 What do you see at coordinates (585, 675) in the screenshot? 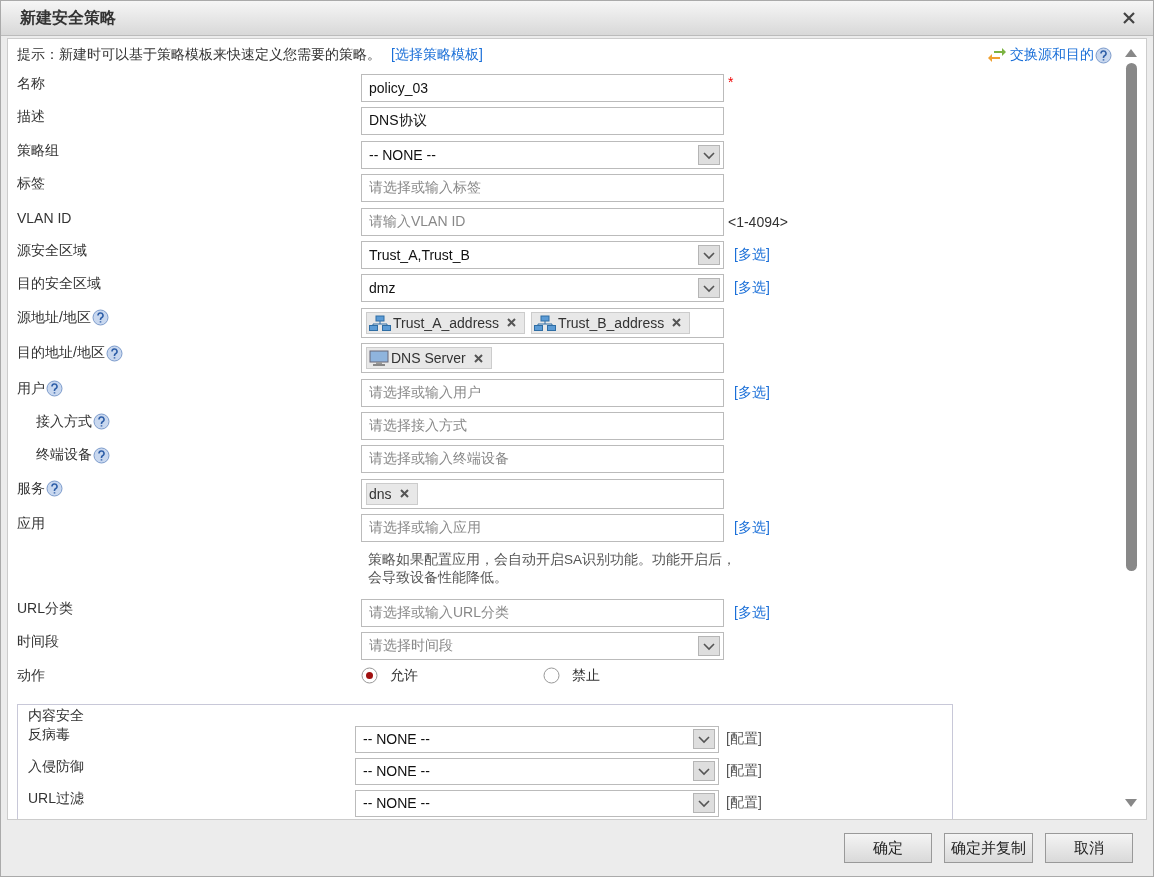
I see `radio-label: 禁止` at bounding box center [585, 675].